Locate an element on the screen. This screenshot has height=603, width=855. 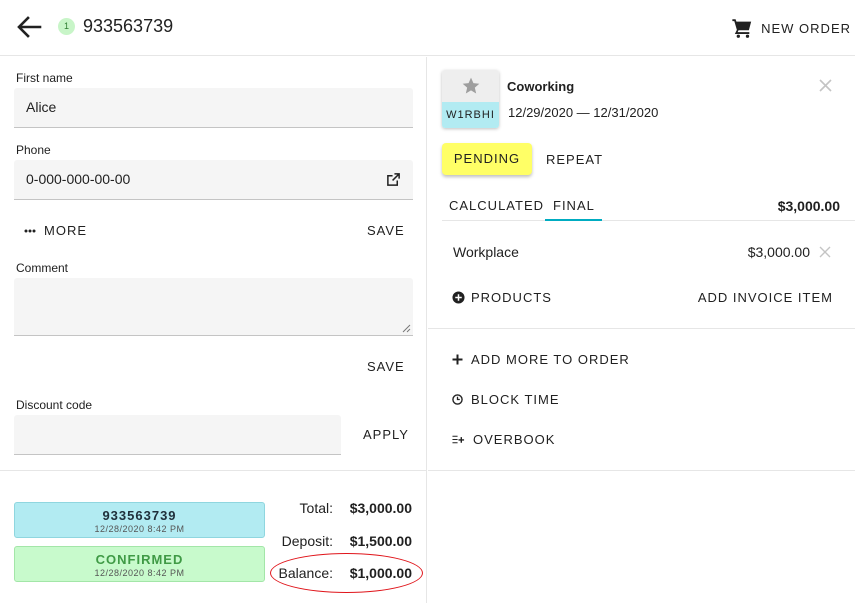
confirmed-status-text: CONFIRMED is located at coordinates (139, 559).